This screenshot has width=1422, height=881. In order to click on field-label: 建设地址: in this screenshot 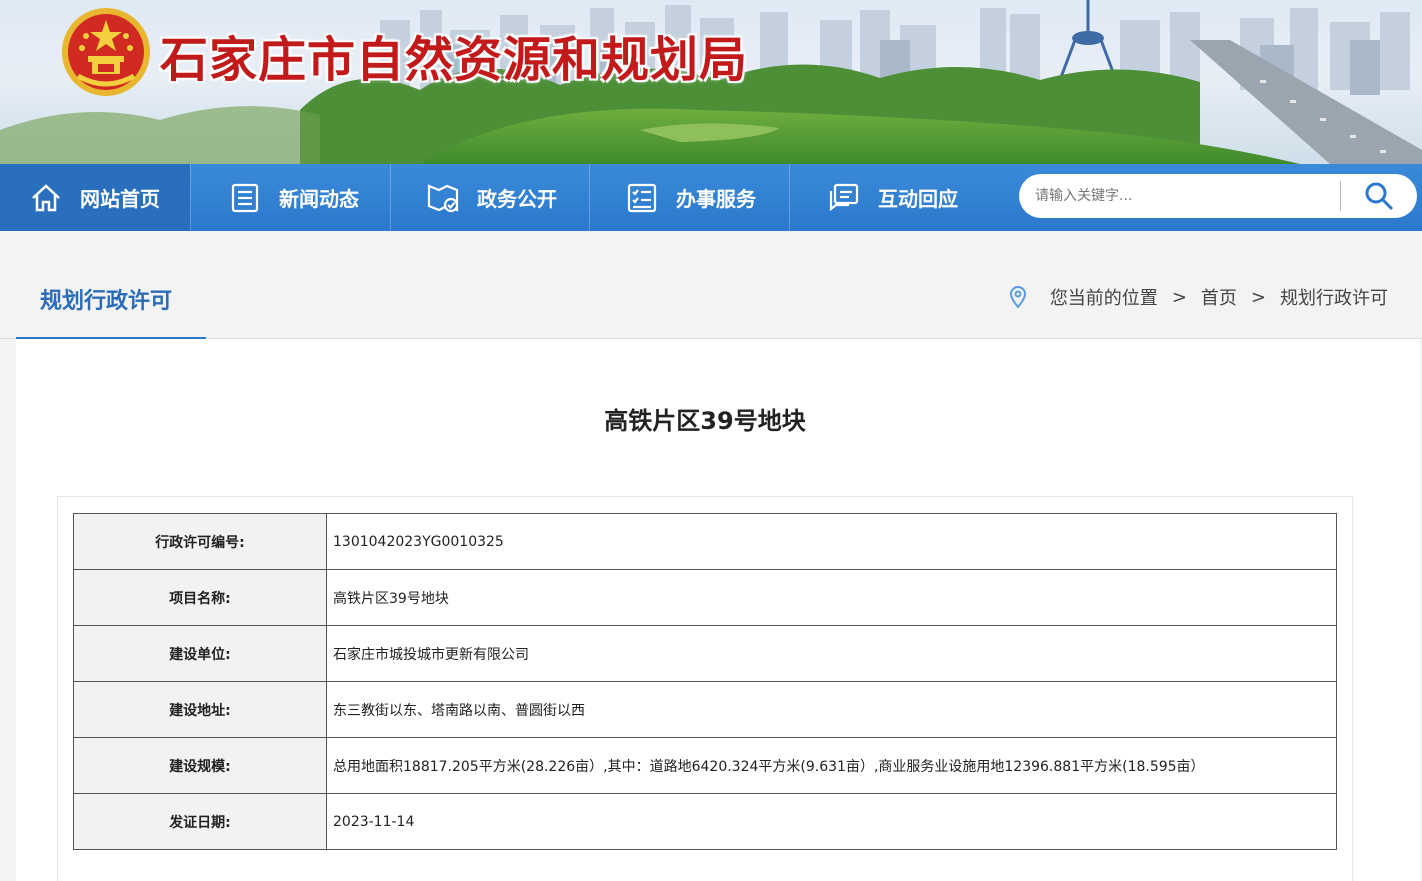, I will do `click(200, 709)`.